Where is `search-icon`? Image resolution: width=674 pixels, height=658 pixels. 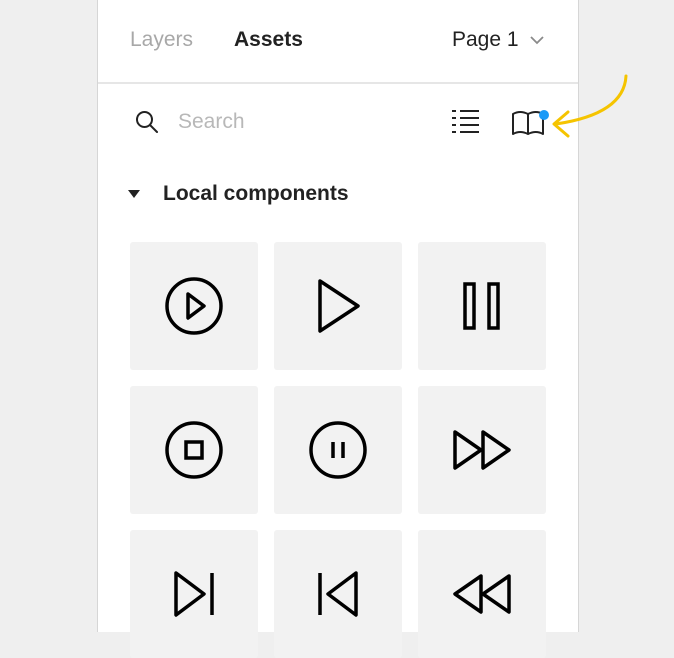
search-icon is located at coordinates (147, 122).